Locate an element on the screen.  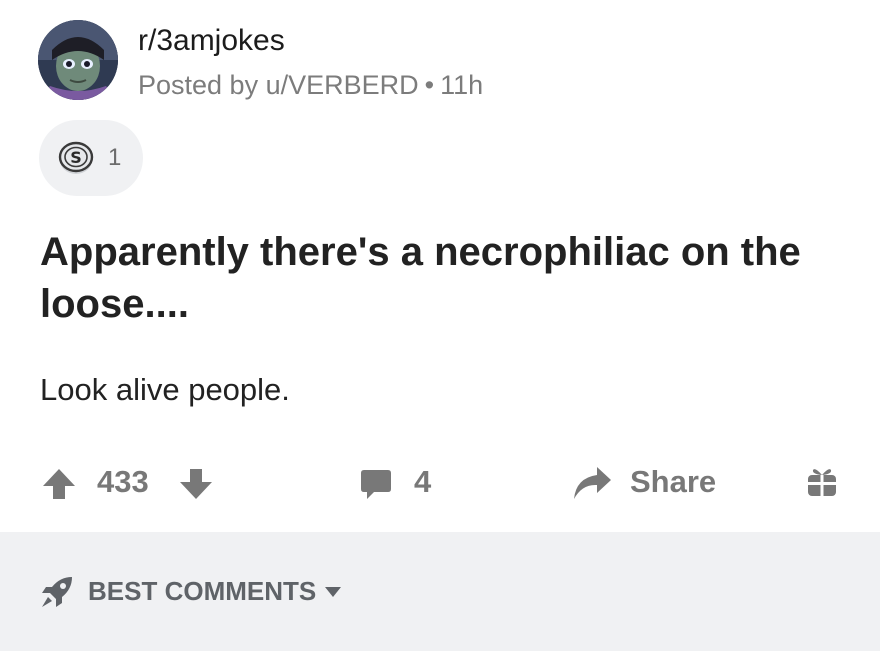
rocket-icon is located at coordinates (57, 592).